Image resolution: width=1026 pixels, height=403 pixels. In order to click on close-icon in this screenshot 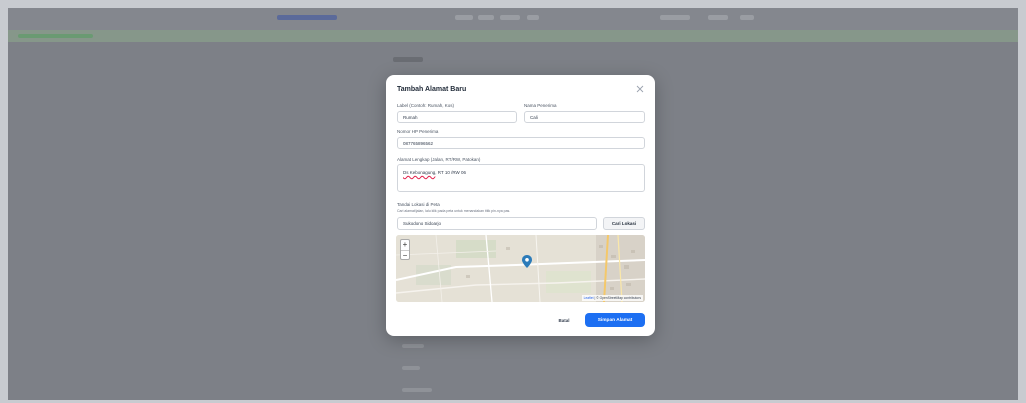, I will do `click(640, 89)`.